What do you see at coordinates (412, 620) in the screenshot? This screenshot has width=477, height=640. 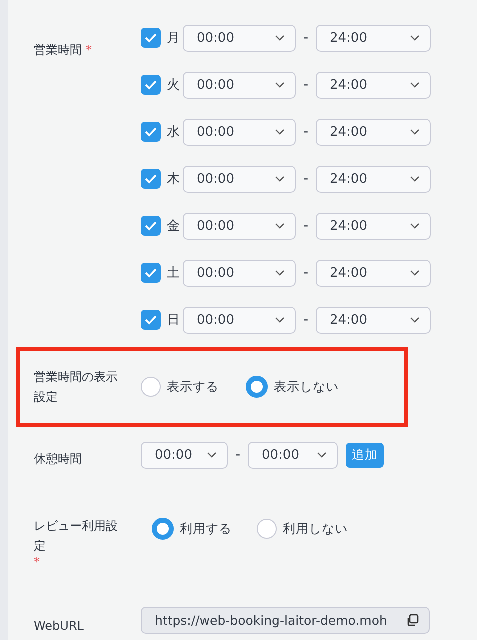 I see `copy-icon` at bounding box center [412, 620].